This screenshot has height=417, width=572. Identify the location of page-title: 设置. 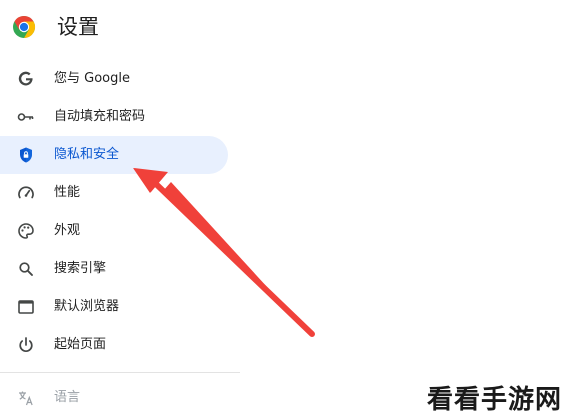
(78, 27).